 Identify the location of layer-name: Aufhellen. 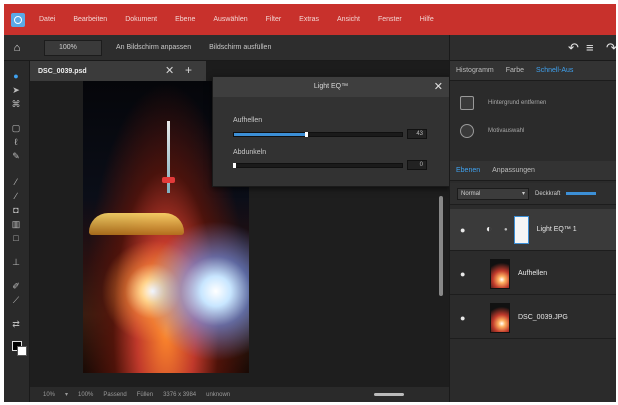
(533, 273).